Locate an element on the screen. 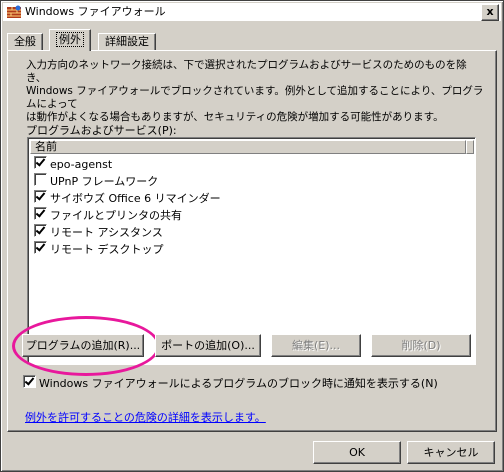 This screenshot has width=504, height=472. list-header: 名前 is located at coordinates (252, 147).